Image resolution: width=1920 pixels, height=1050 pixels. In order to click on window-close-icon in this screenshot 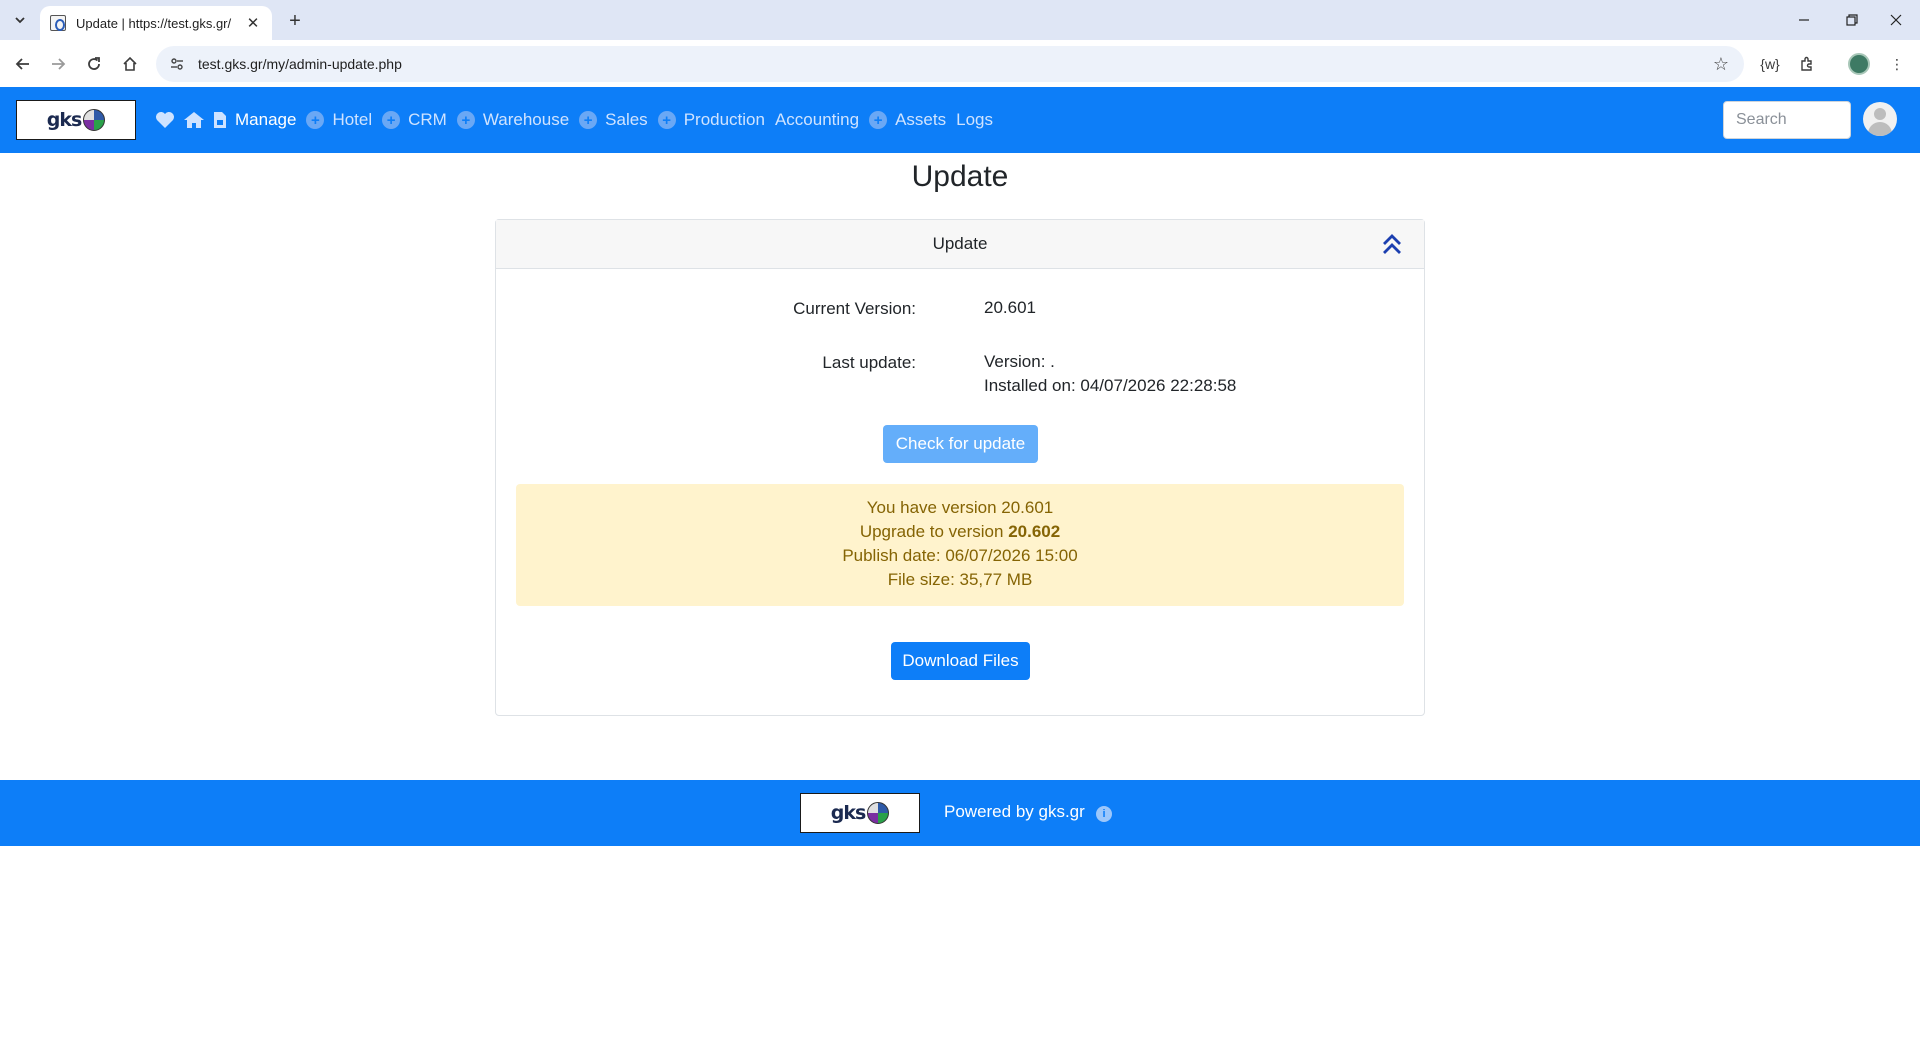, I will do `click(1896, 20)`.